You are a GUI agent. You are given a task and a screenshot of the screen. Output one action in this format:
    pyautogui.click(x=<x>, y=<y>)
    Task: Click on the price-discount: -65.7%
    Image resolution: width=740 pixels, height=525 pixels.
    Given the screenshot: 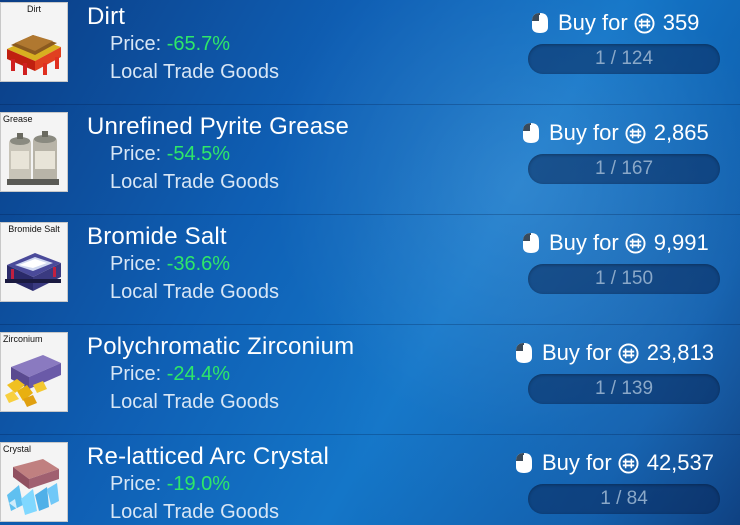 What is the action you would take?
    pyautogui.click(x=198, y=44)
    